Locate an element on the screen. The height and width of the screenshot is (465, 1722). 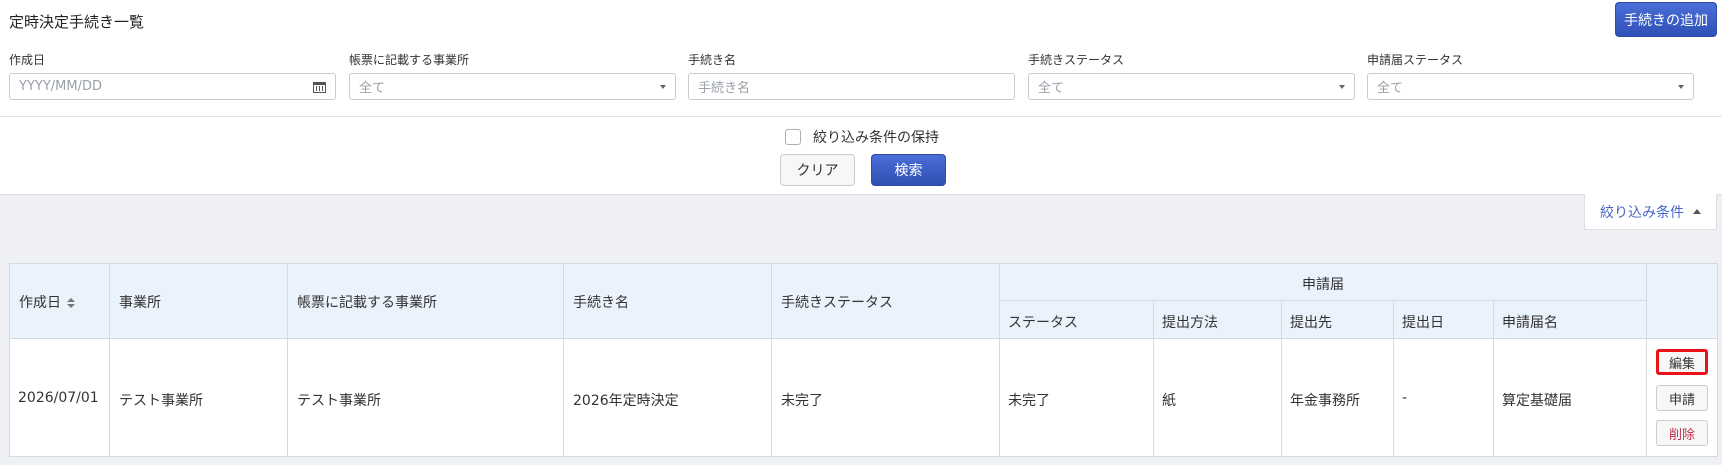
application-status-label: 申請届ステータス is located at coordinates (1415, 60).